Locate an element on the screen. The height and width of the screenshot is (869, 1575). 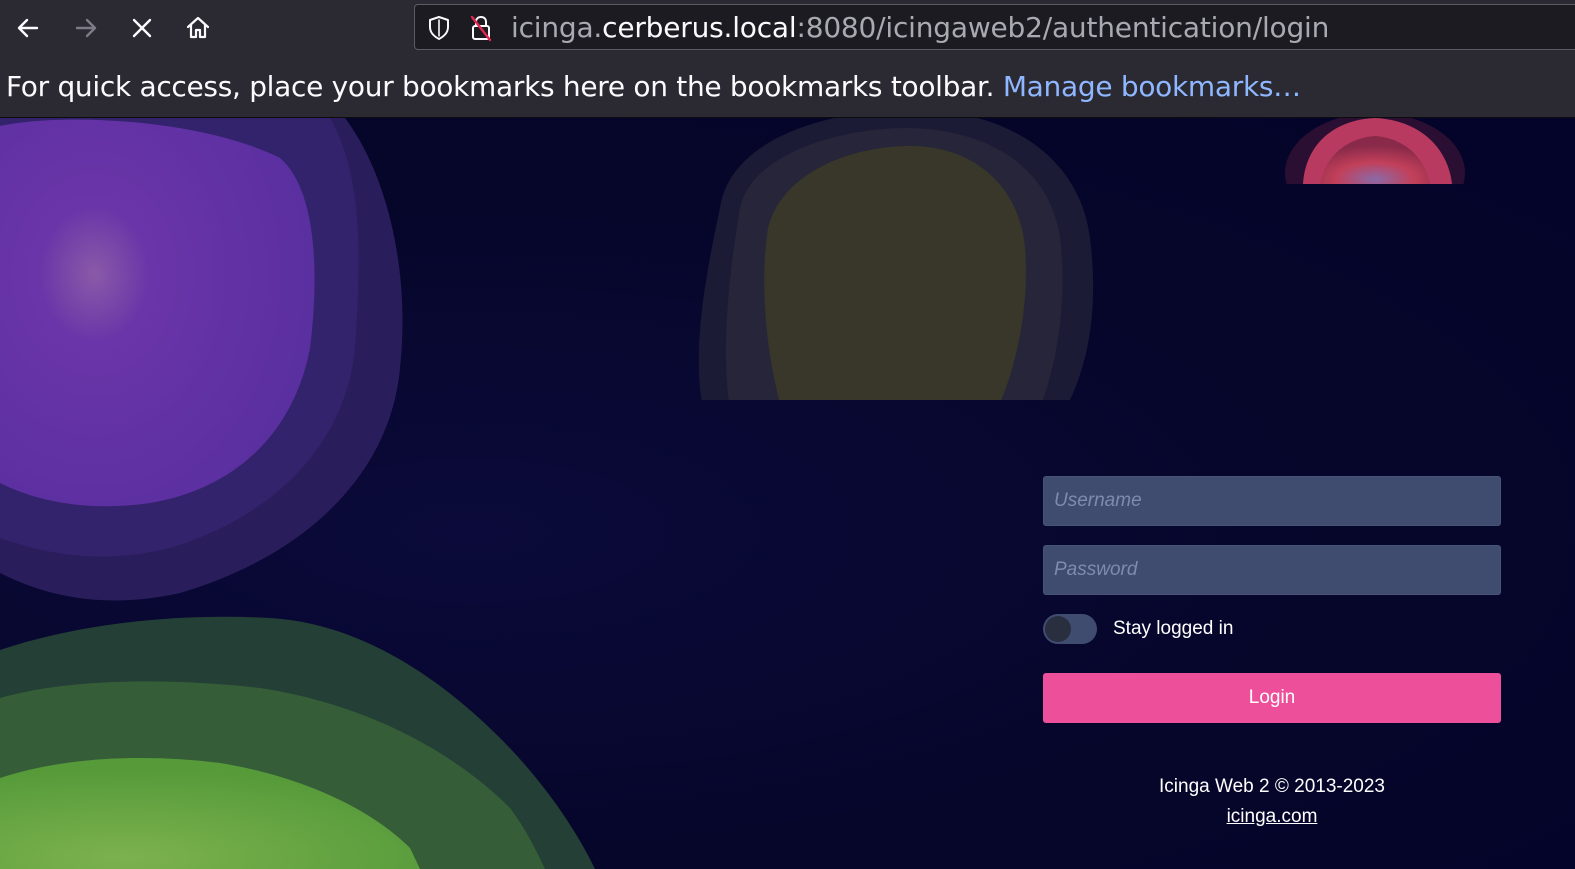
back-button is located at coordinates (28, 28).